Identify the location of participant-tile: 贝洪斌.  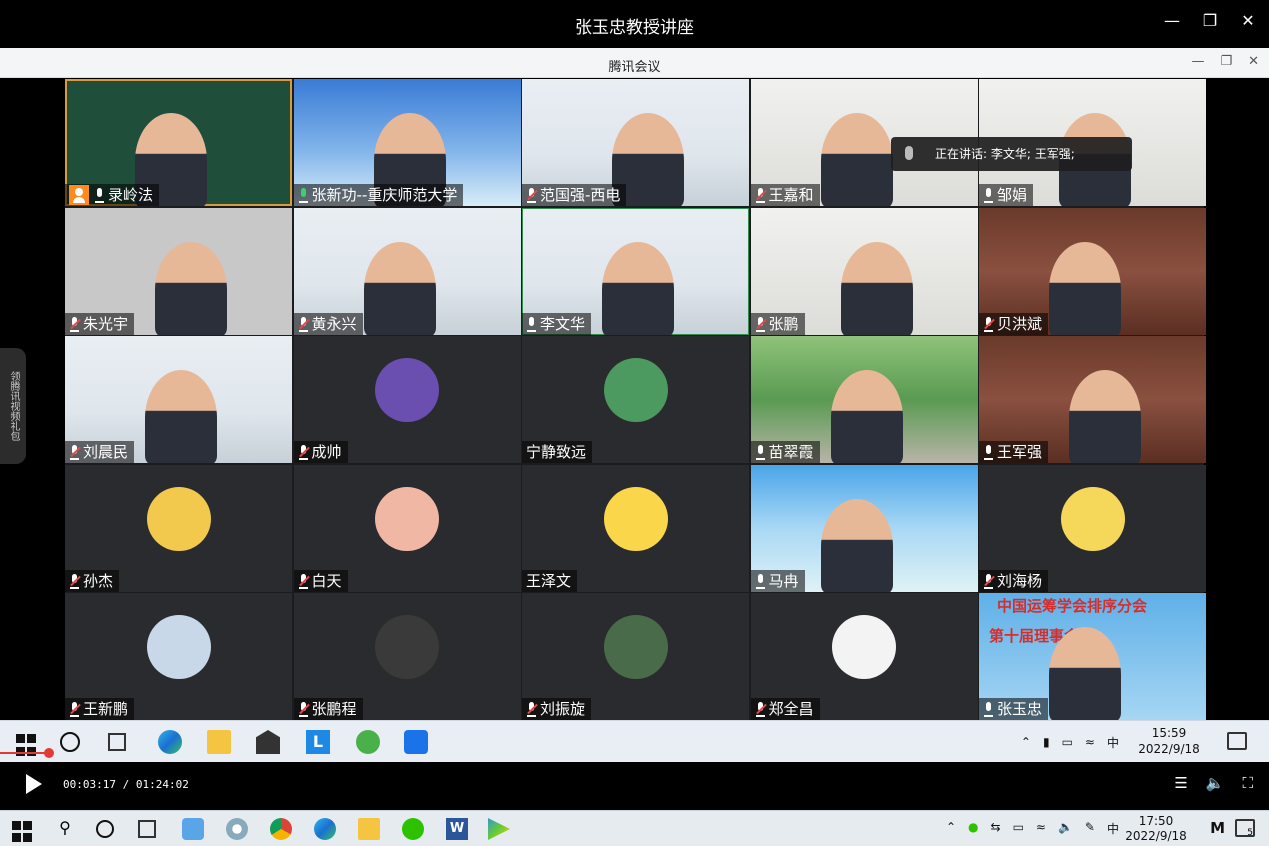
(1092, 271).